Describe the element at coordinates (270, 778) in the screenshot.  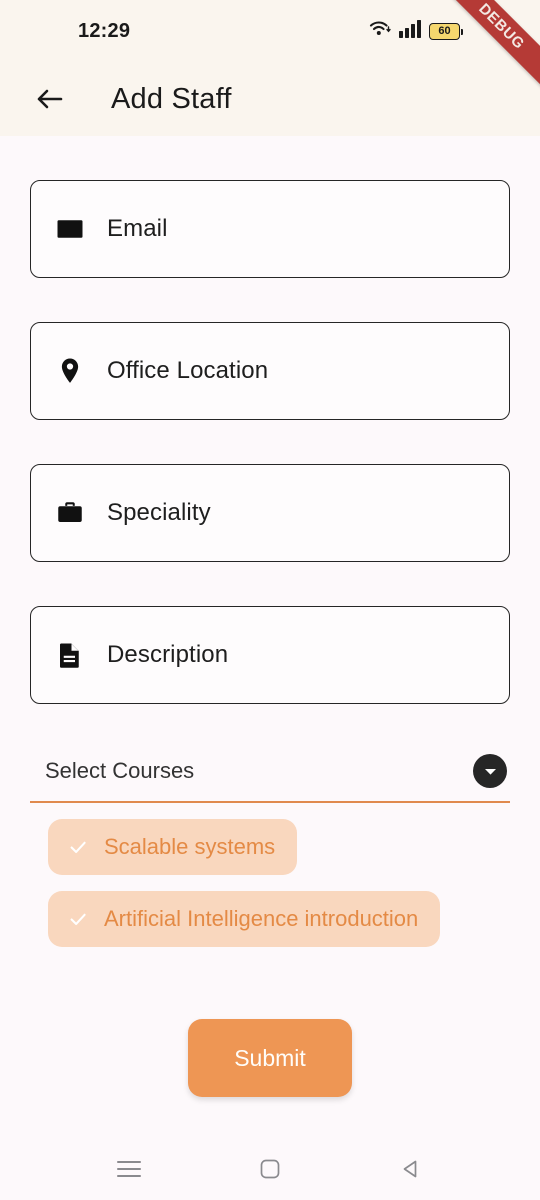
I see `select-courses-dropdown: Select Courses` at that location.